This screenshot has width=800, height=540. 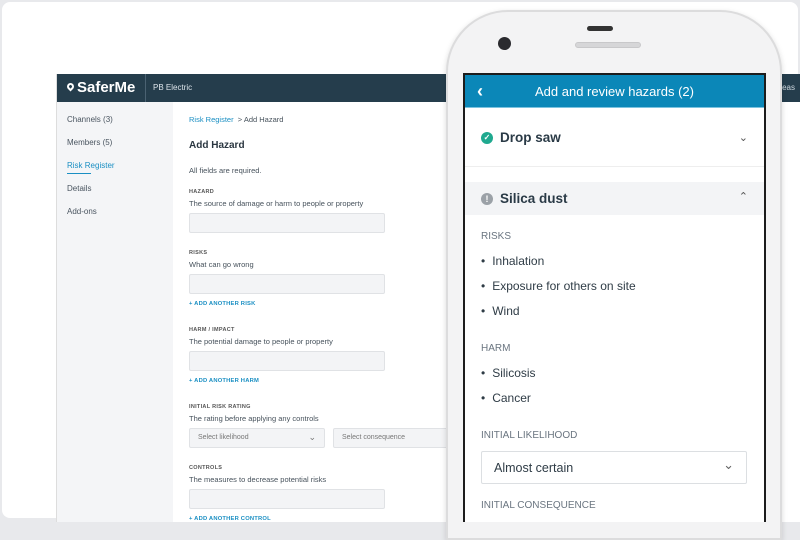 I want to click on rating-label: INITIAL RISK RATING, so click(x=220, y=407).